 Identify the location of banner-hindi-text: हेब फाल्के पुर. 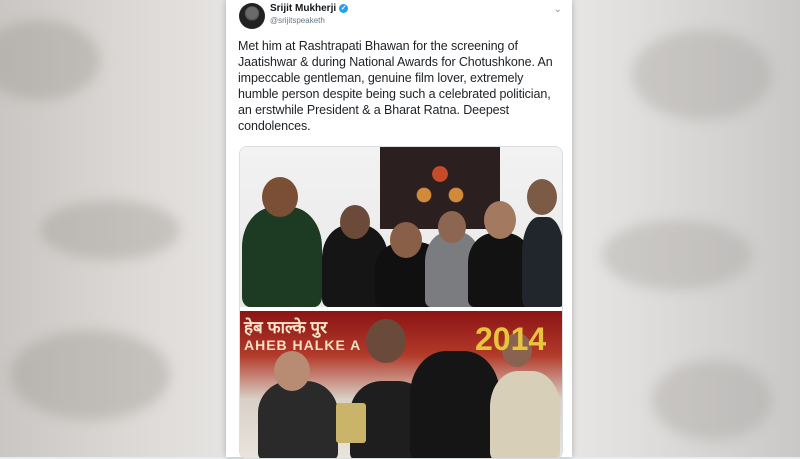
(286, 327).